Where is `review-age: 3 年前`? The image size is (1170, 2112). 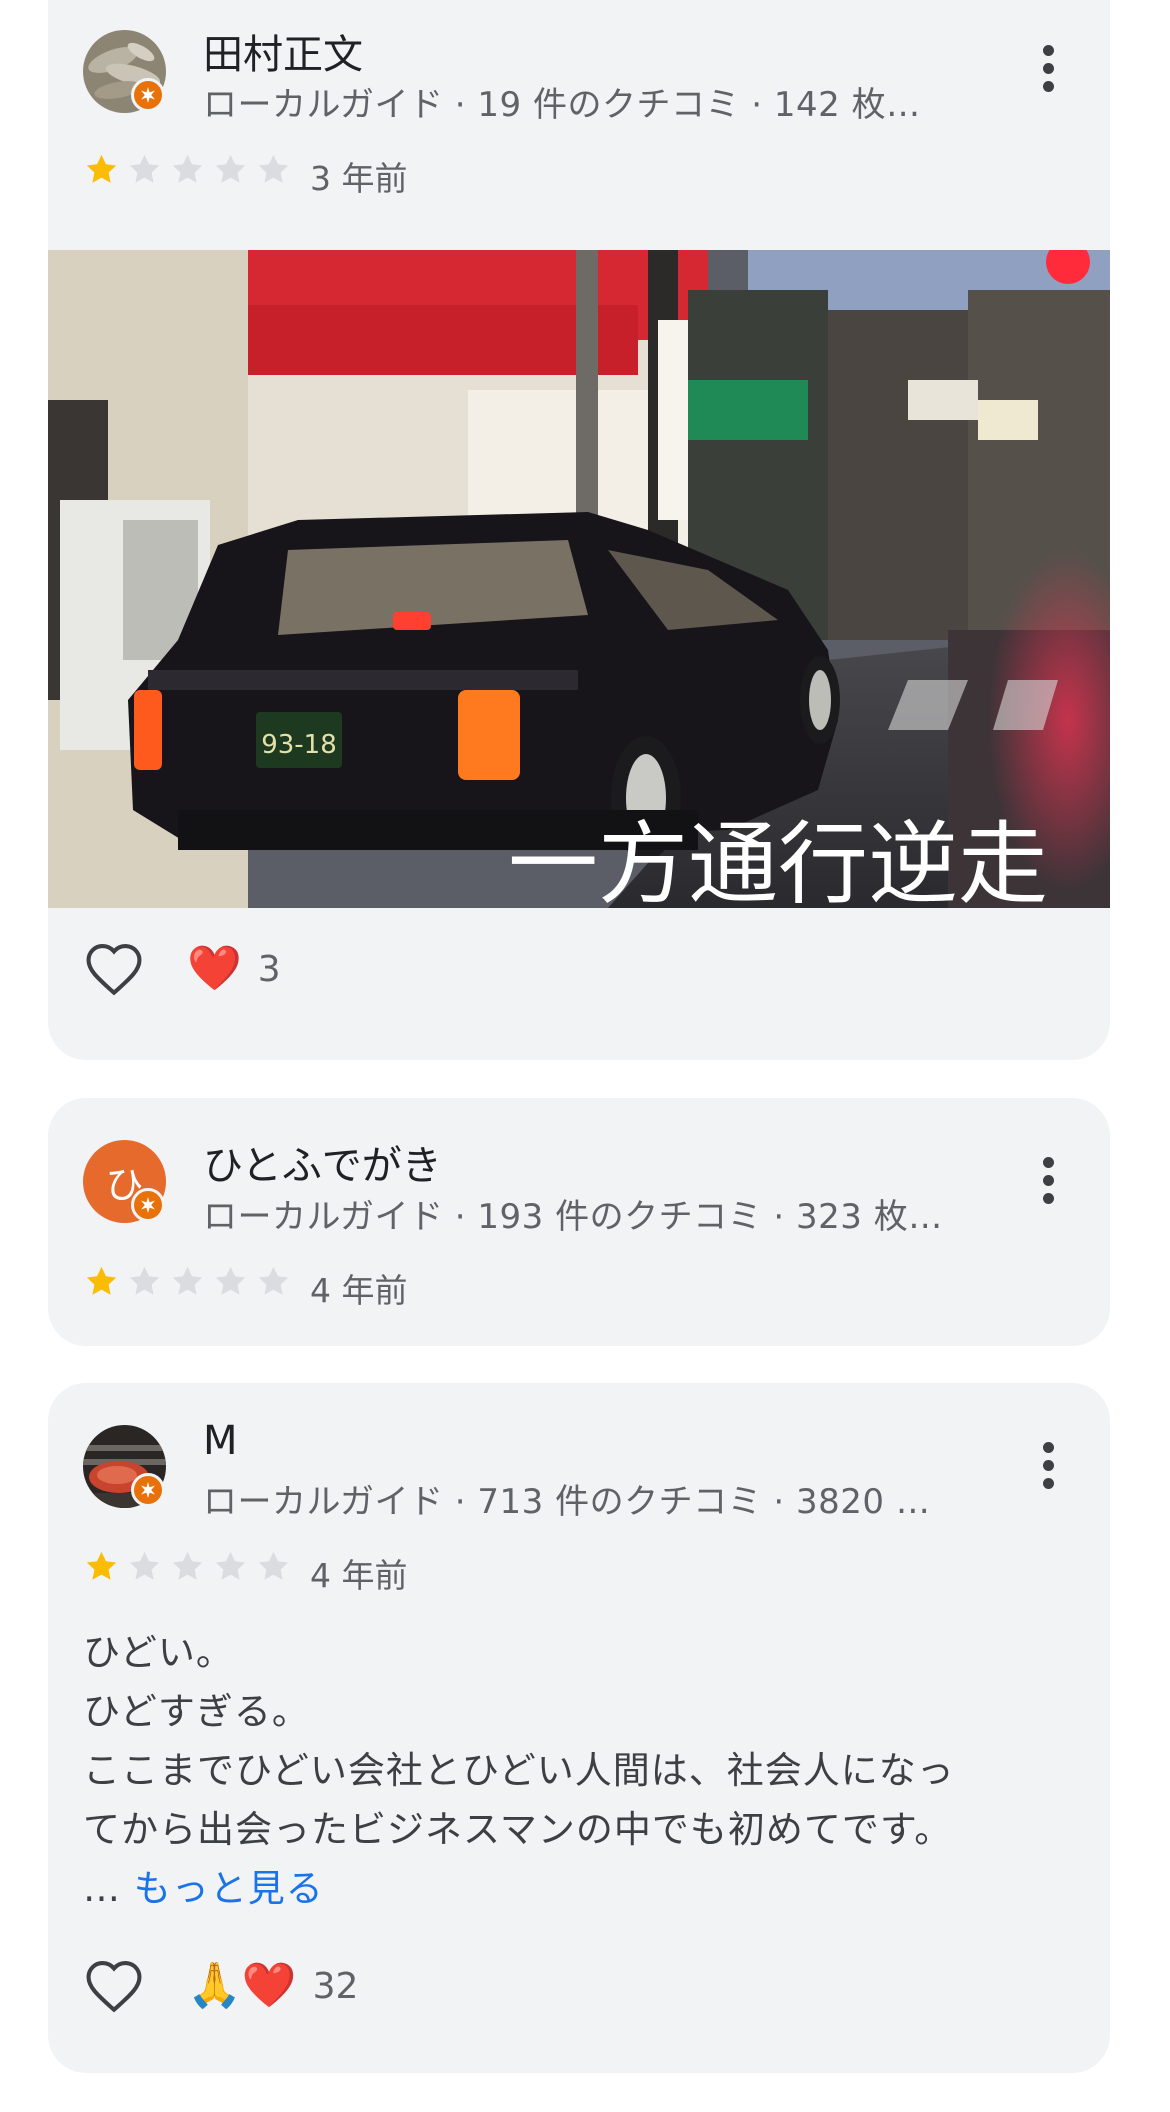
review-age: 3 年前 is located at coordinates (359, 178).